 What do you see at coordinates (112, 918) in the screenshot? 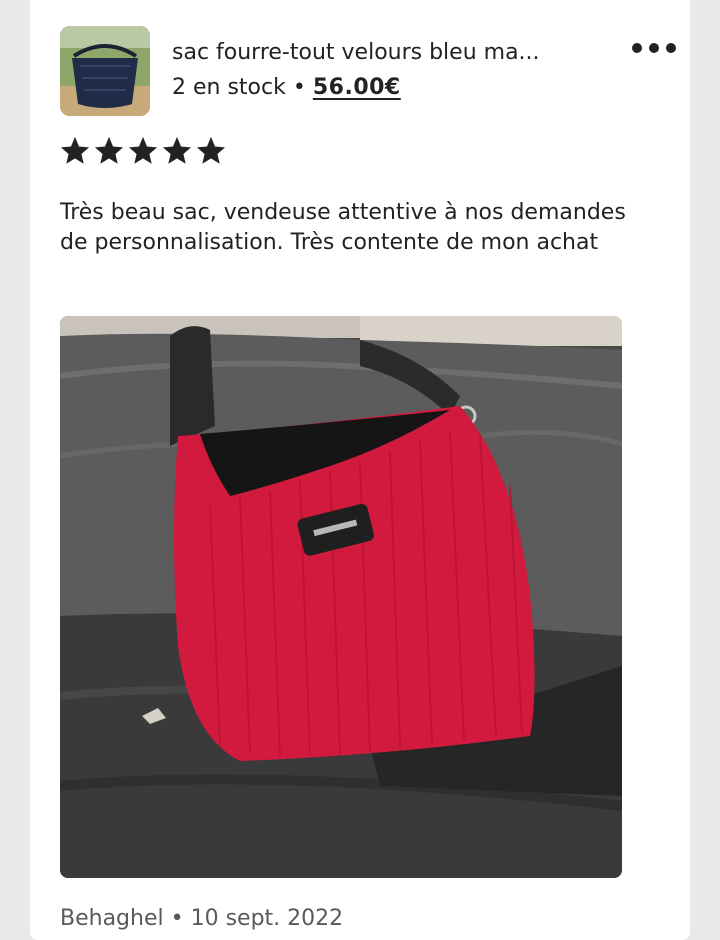
I see `reviewer-name: Behaghel` at bounding box center [112, 918].